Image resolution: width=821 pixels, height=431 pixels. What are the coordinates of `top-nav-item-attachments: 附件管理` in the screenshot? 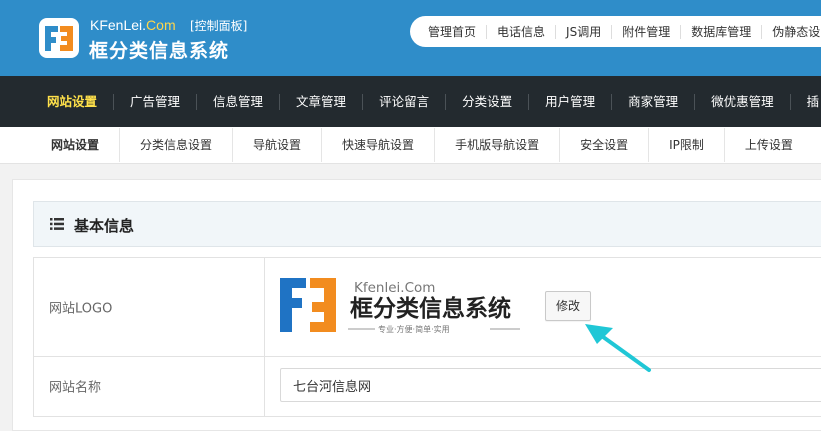 It's located at (645, 31).